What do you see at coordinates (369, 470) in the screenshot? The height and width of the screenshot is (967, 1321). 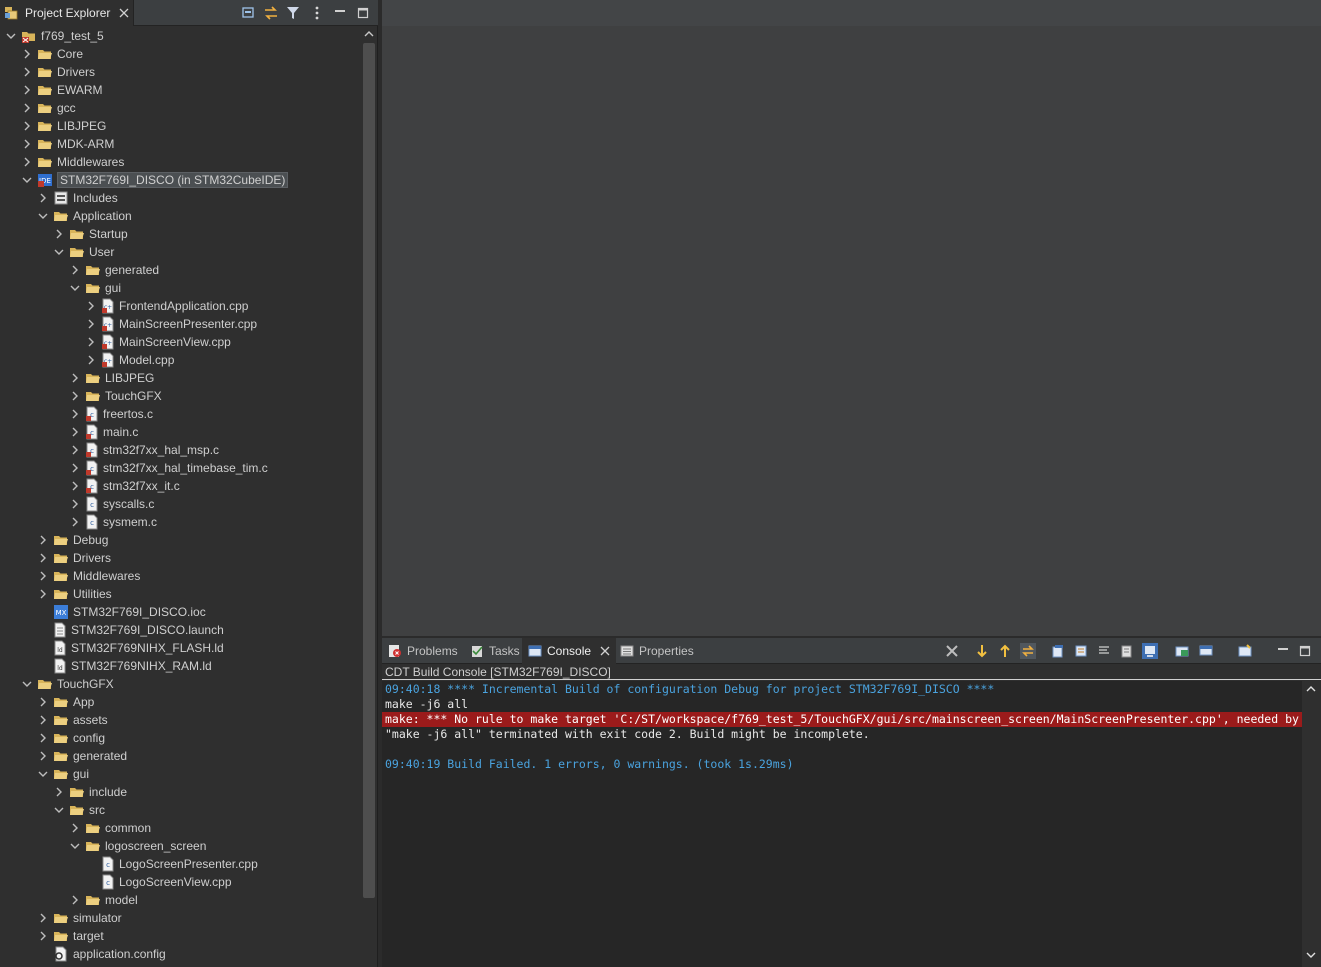 I see `scrollbar-thumb` at bounding box center [369, 470].